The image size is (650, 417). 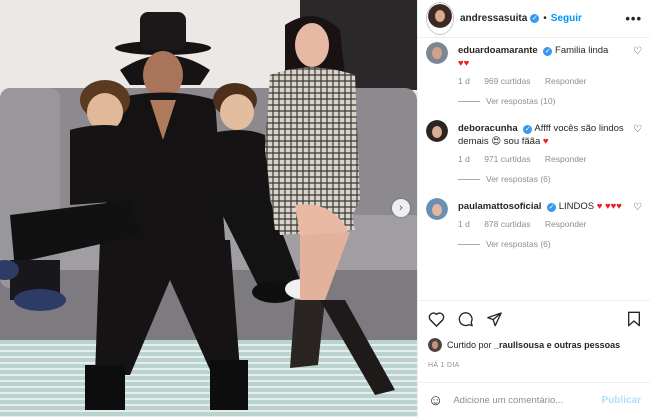 I want to click on more-icon: •••, so click(x=633, y=18).